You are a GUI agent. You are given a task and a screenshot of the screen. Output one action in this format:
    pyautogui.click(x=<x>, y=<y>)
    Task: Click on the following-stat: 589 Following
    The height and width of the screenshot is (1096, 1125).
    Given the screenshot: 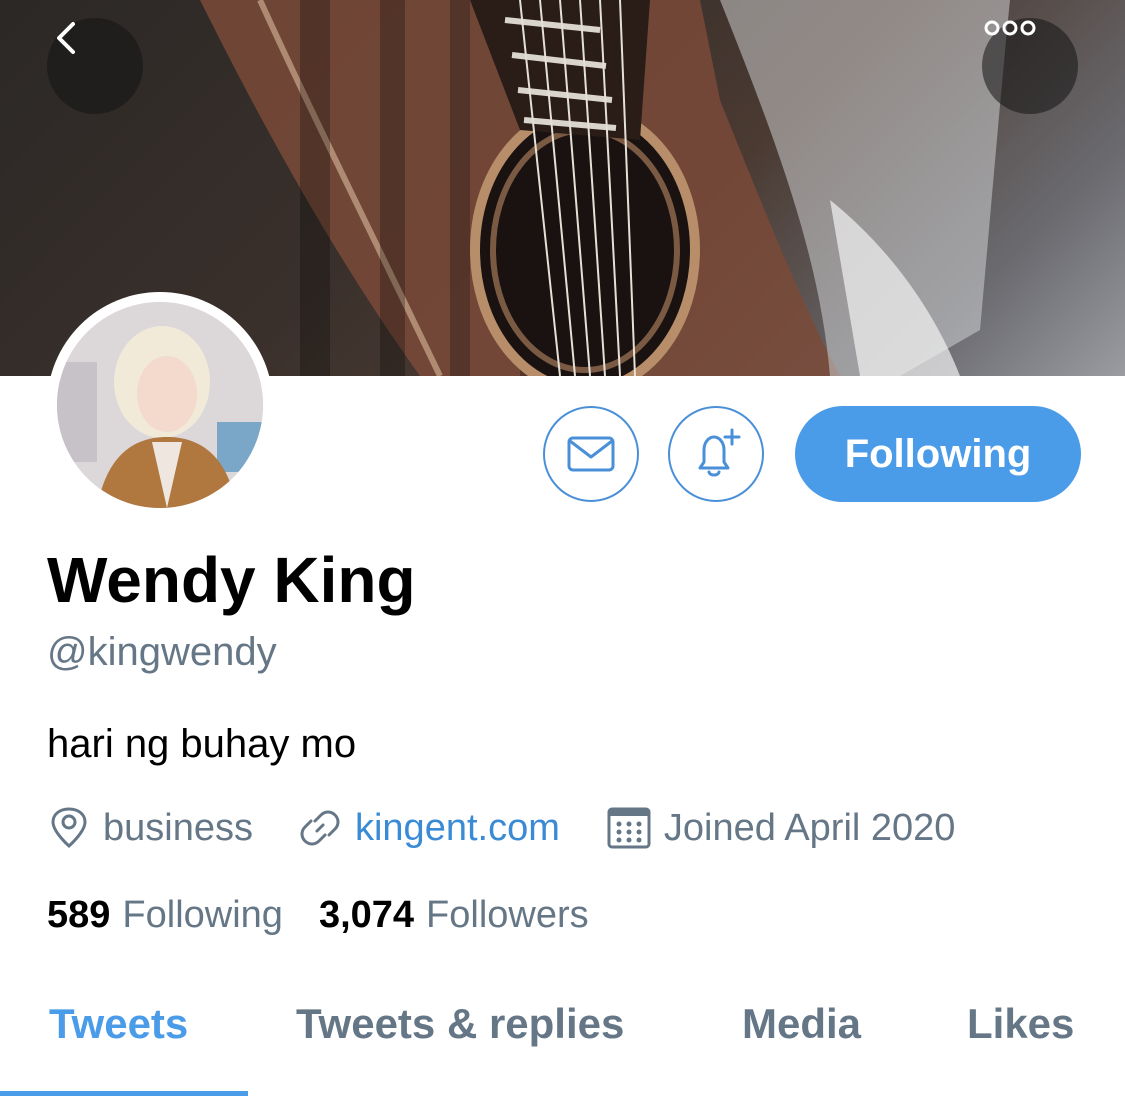 What is the action you would take?
    pyautogui.click(x=165, y=915)
    